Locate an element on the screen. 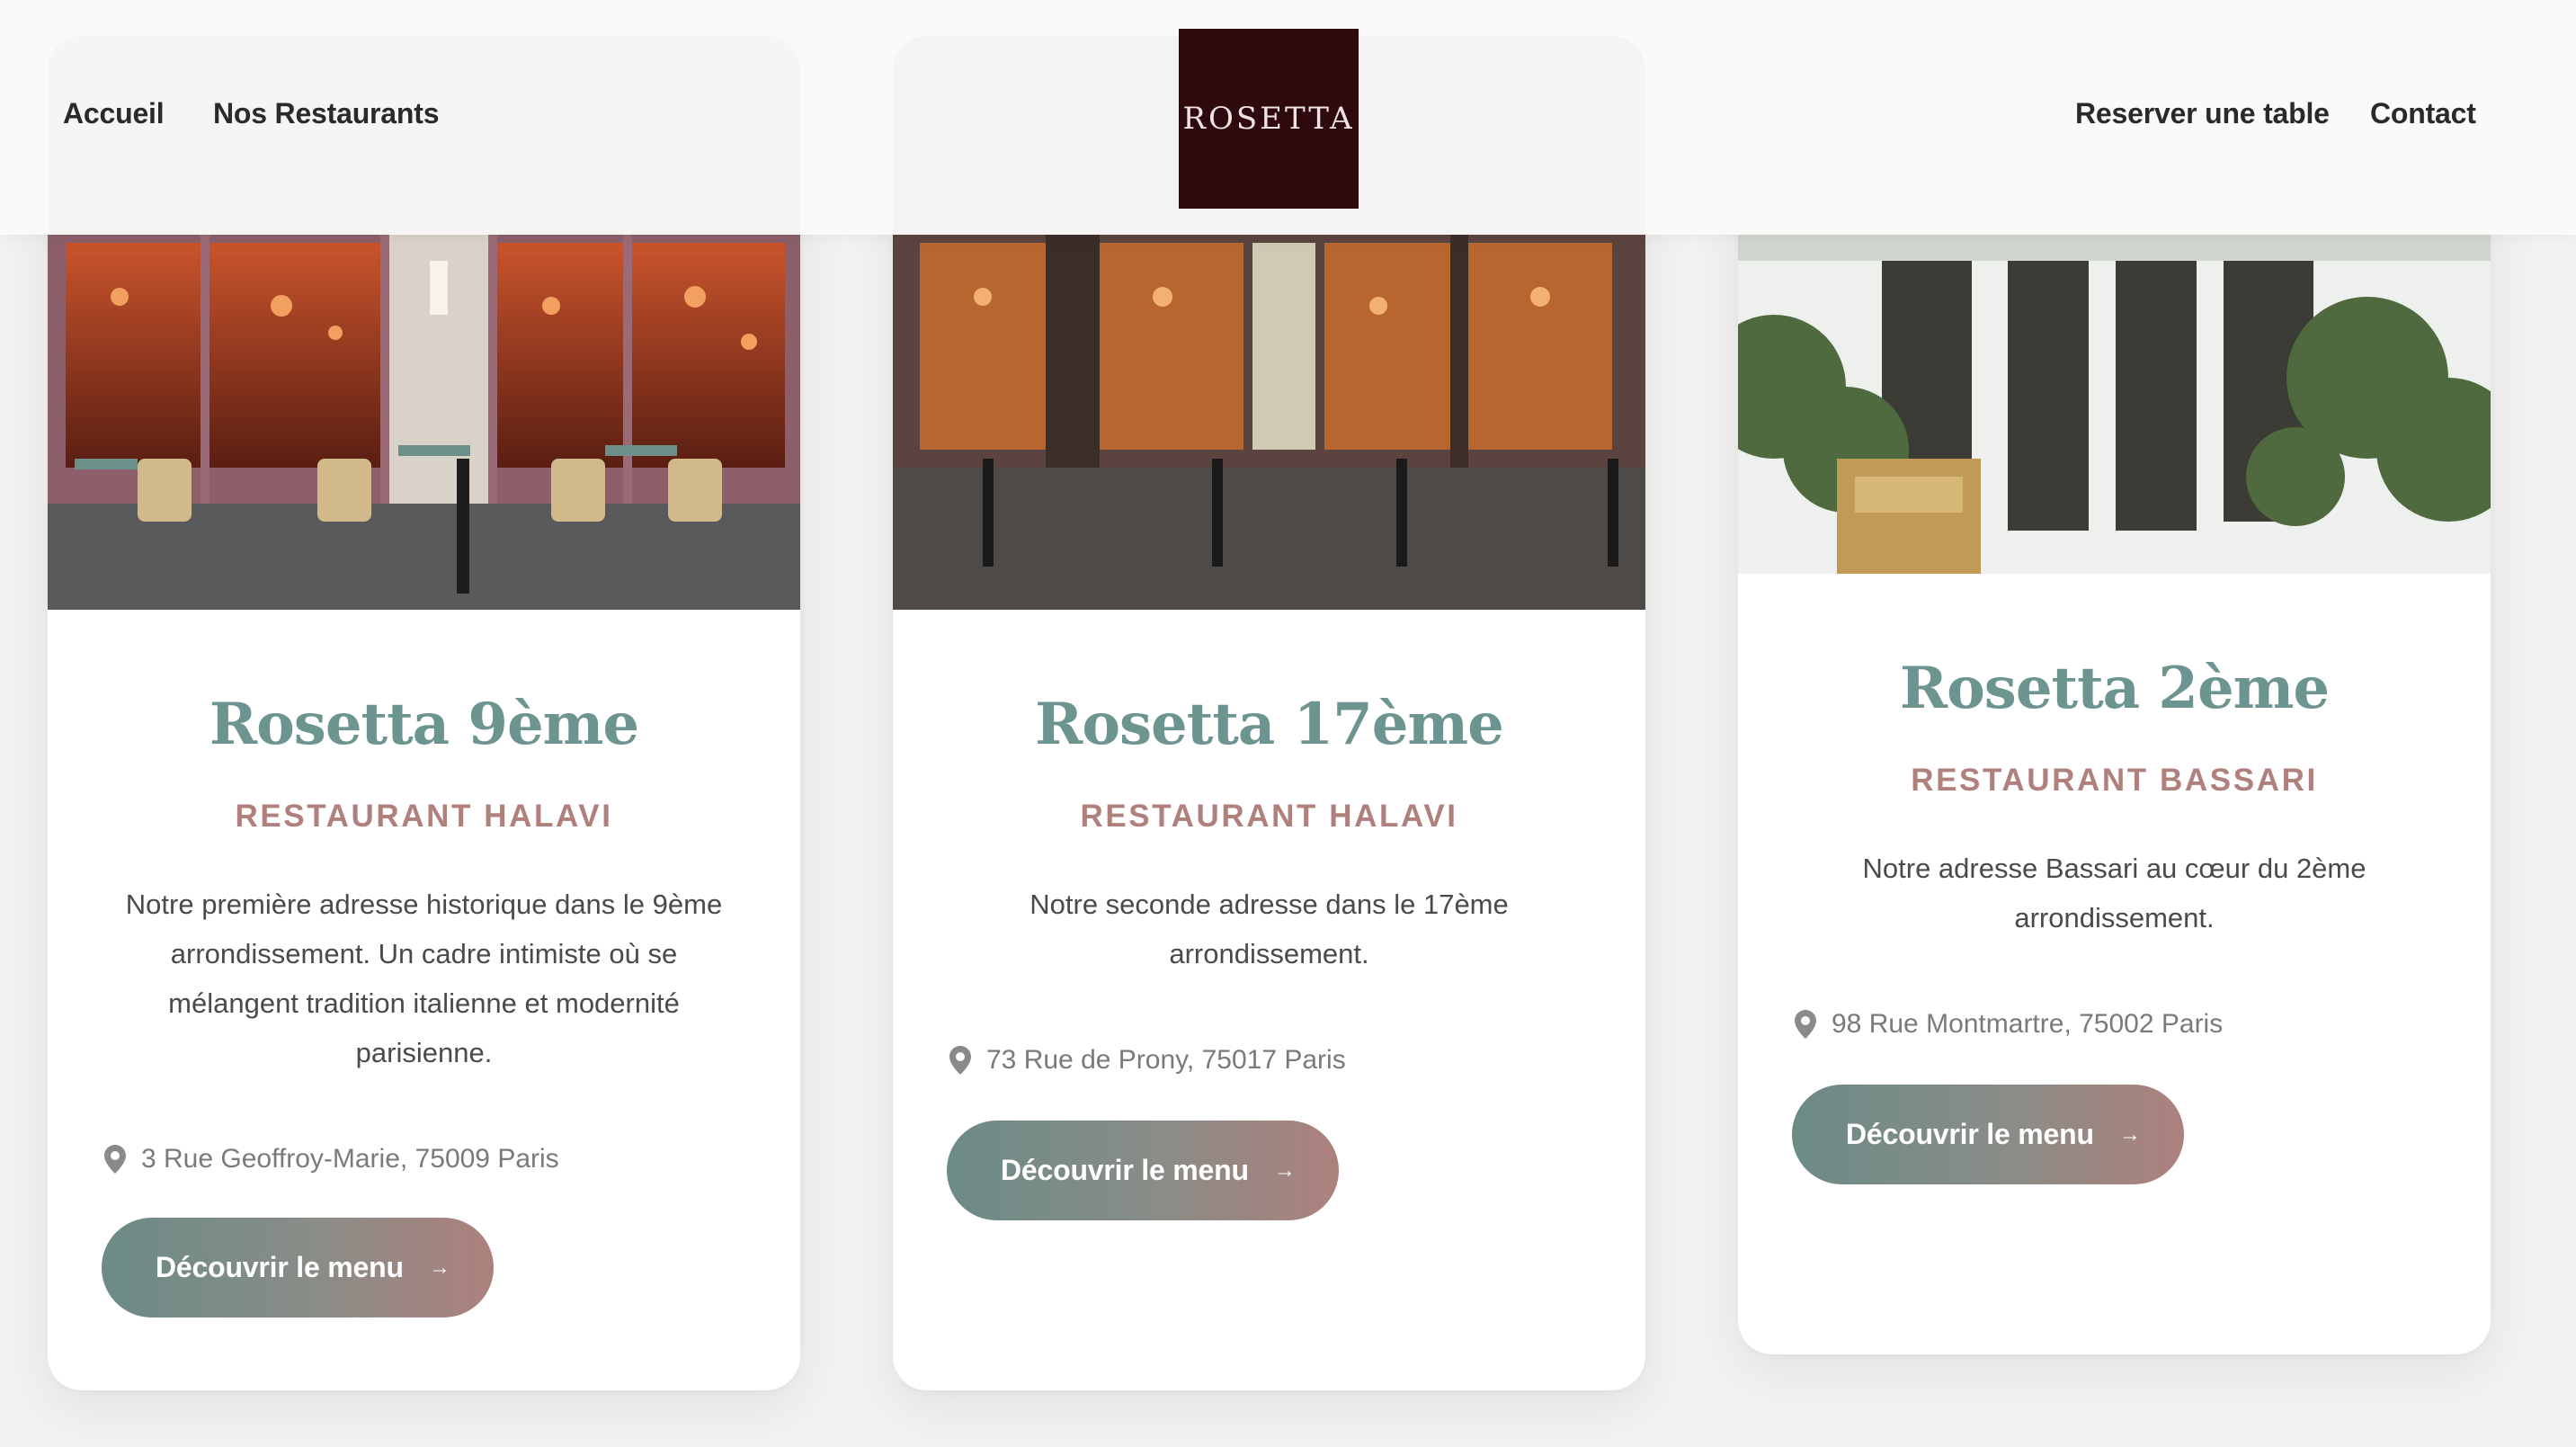  address-text: 98 Rue Montmartre, 75002 Paris is located at coordinates (2028, 1024).